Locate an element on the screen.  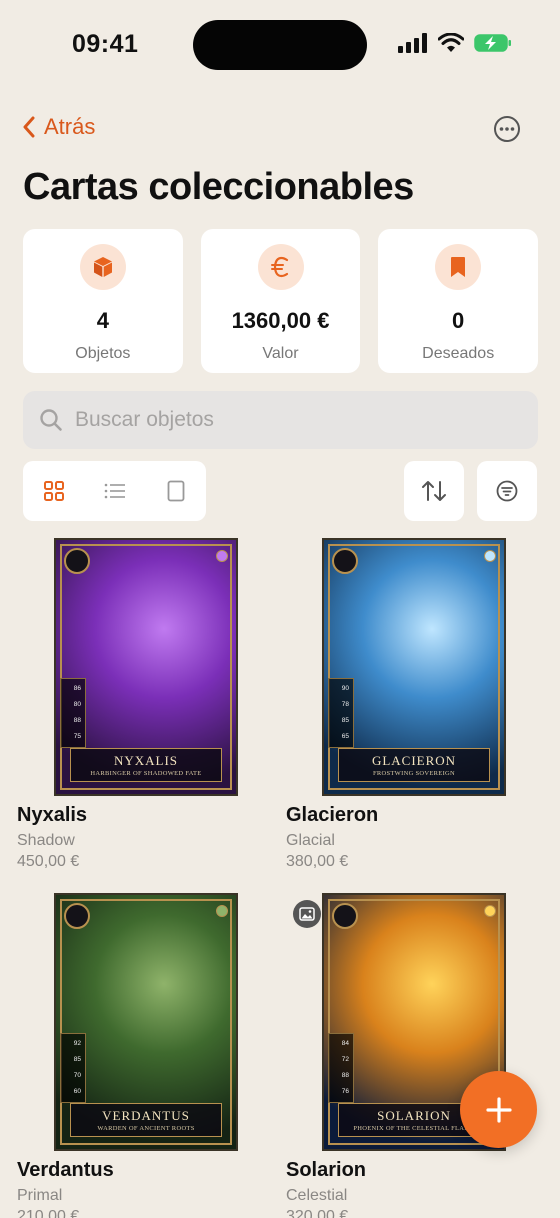
item-name: Nyxalis is located at coordinates (52, 815).